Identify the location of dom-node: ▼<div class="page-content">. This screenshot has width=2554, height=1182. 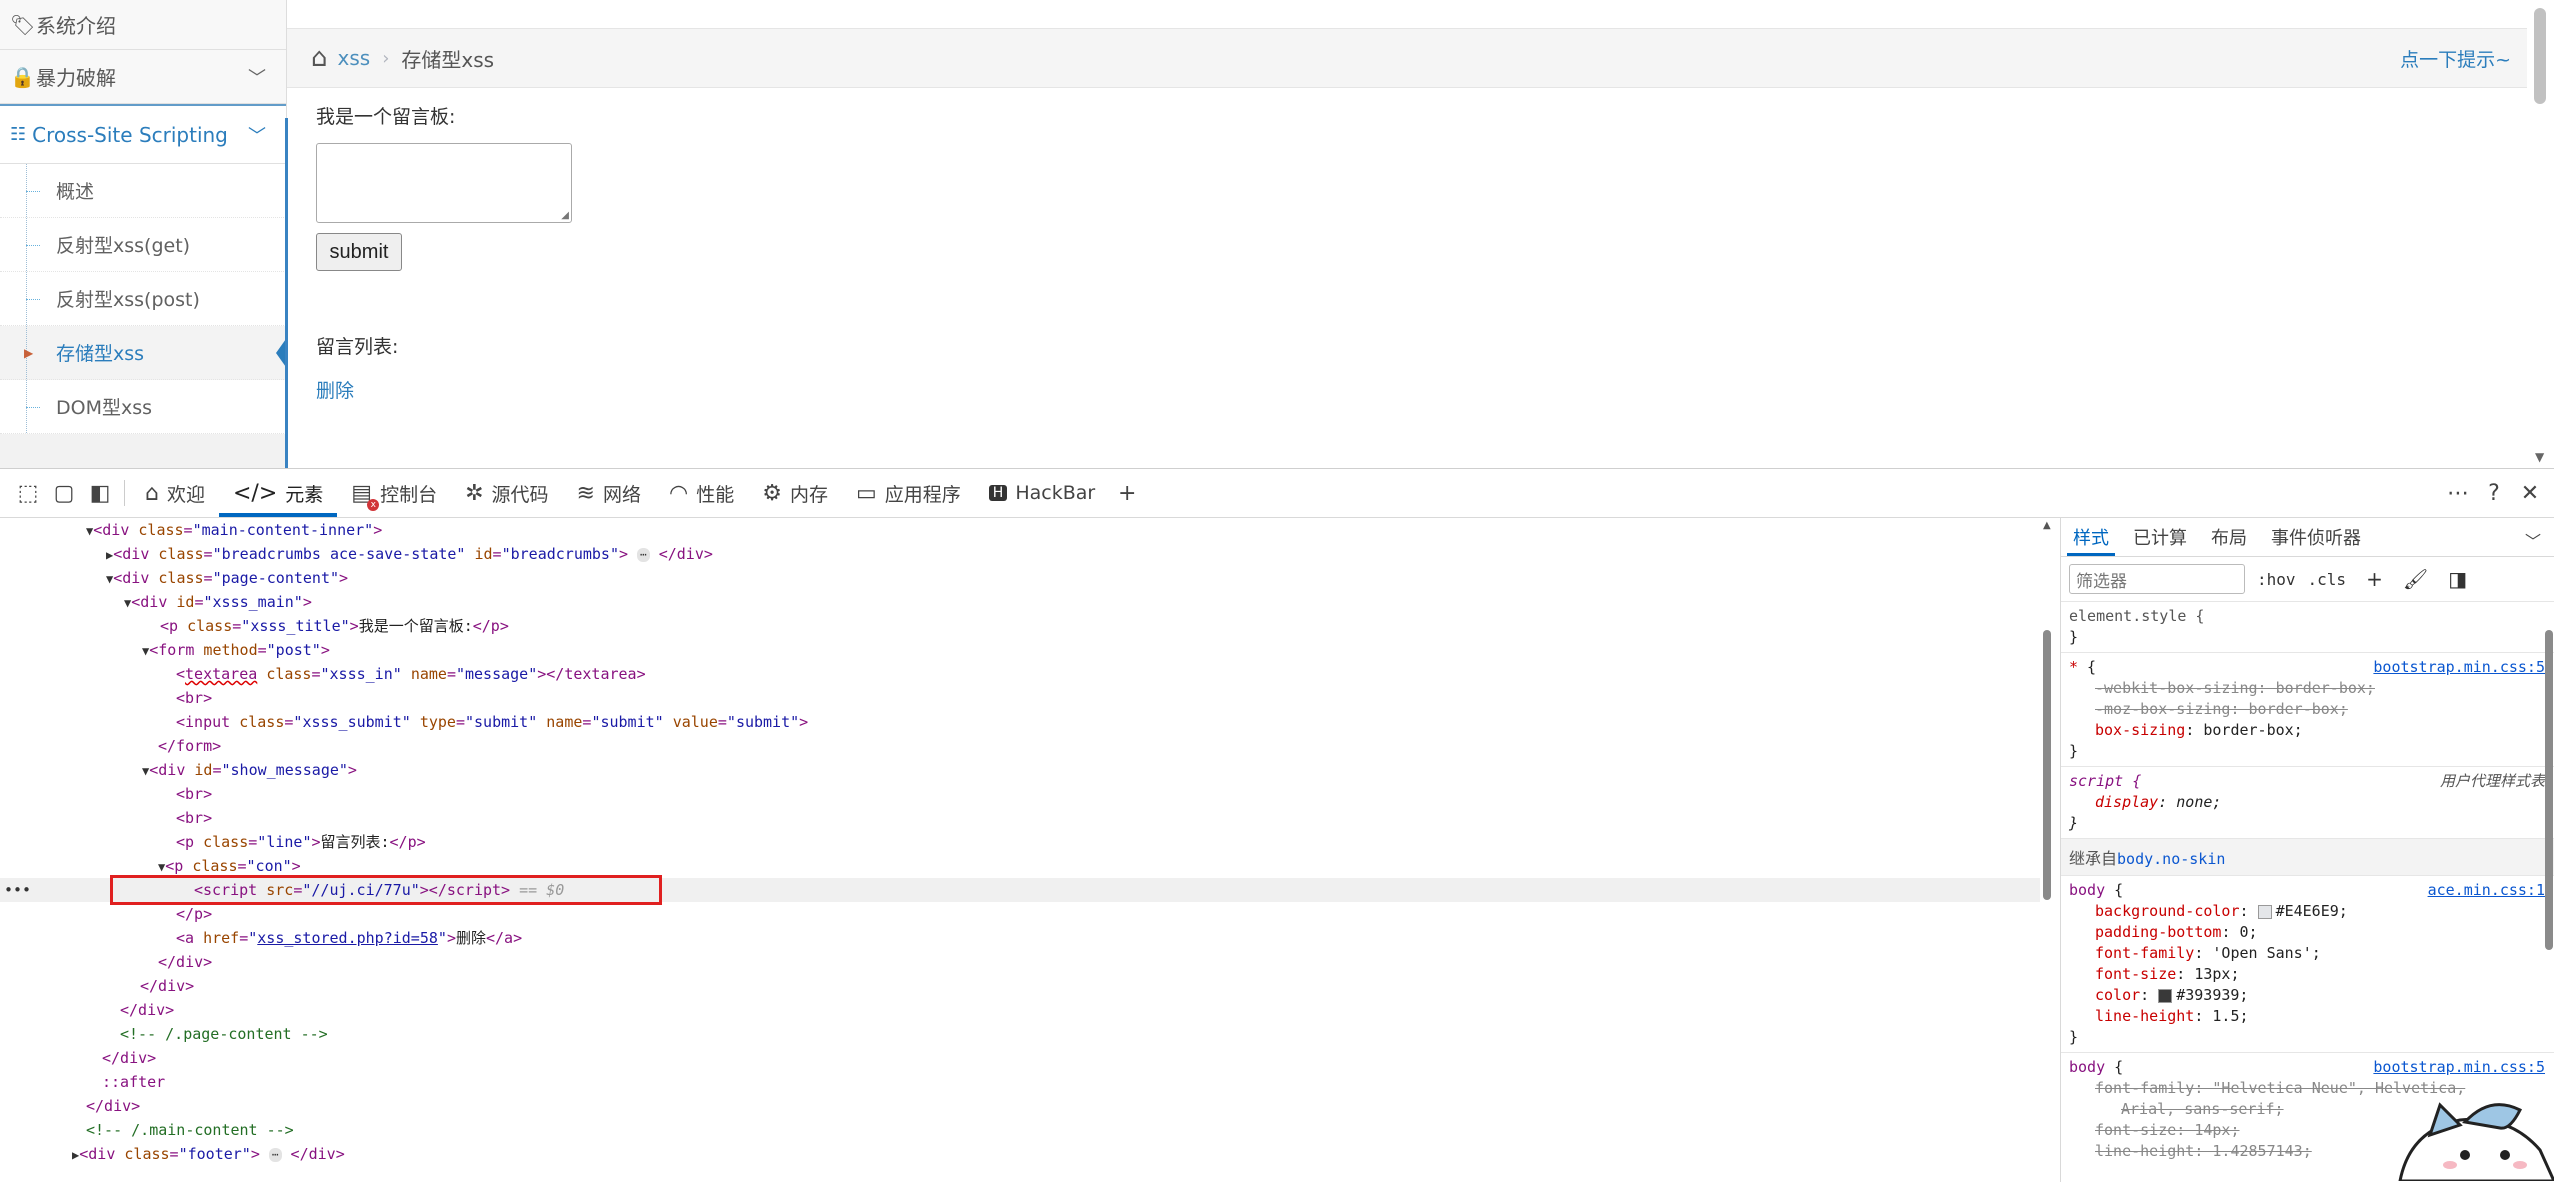
(227, 578).